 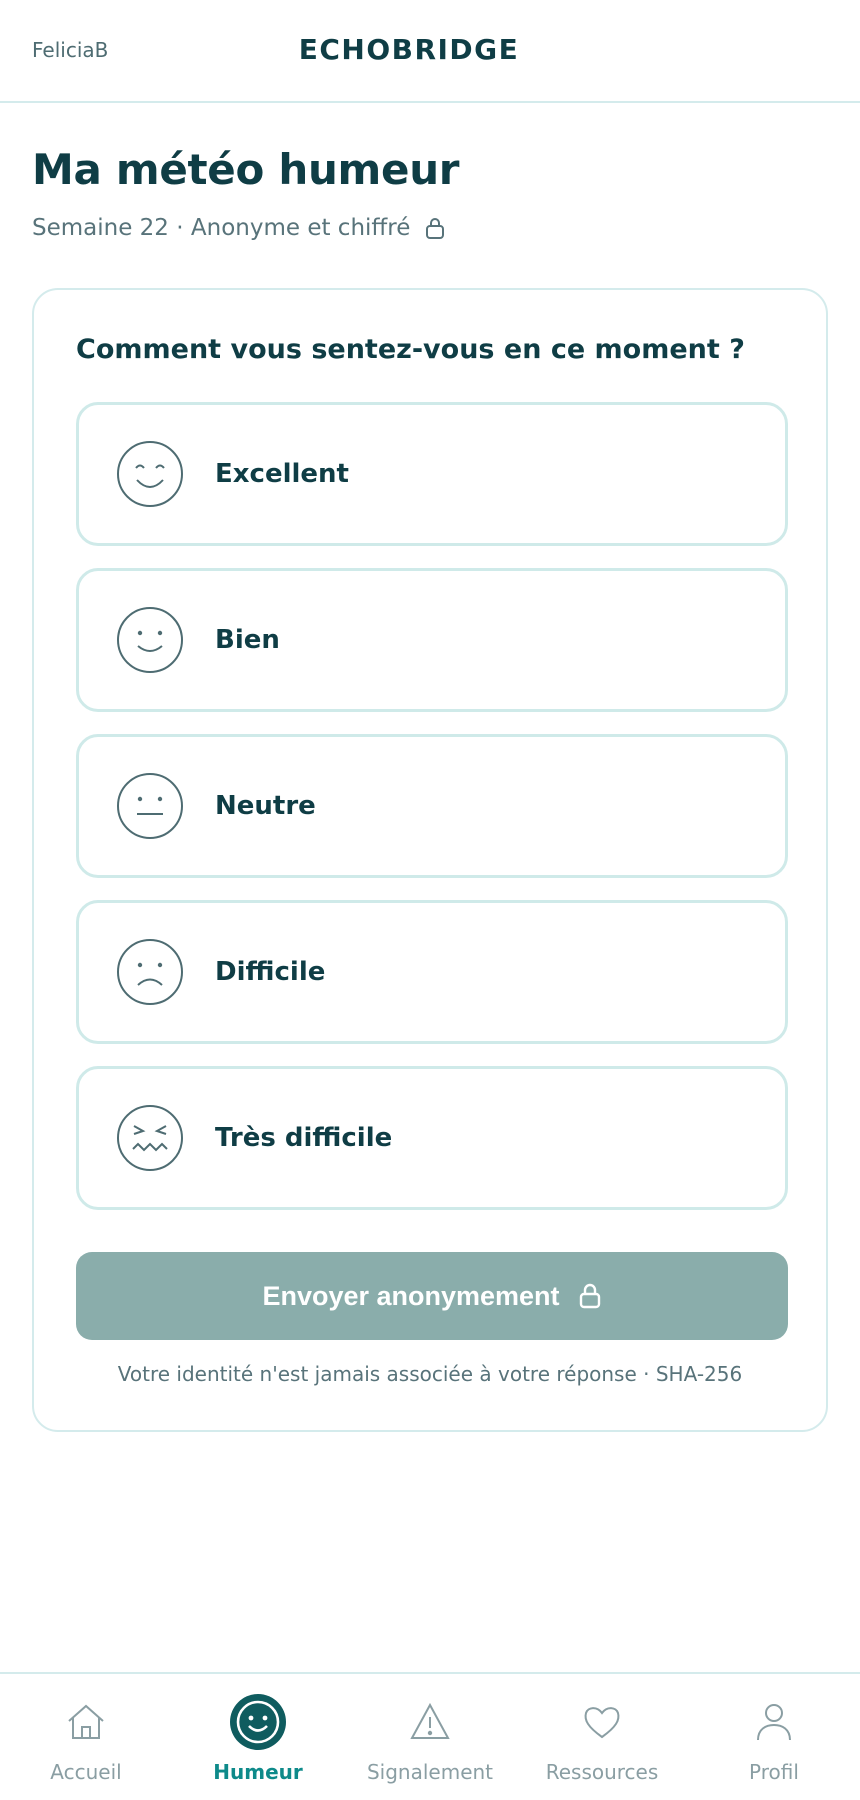 I want to click on tab-accueil: Accueil, so click(x=86, y=1737).